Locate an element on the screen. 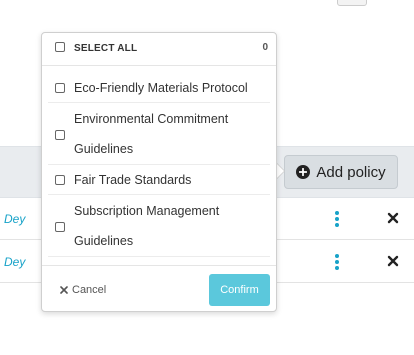  popover-arrow is located at coordinates (280, 171).